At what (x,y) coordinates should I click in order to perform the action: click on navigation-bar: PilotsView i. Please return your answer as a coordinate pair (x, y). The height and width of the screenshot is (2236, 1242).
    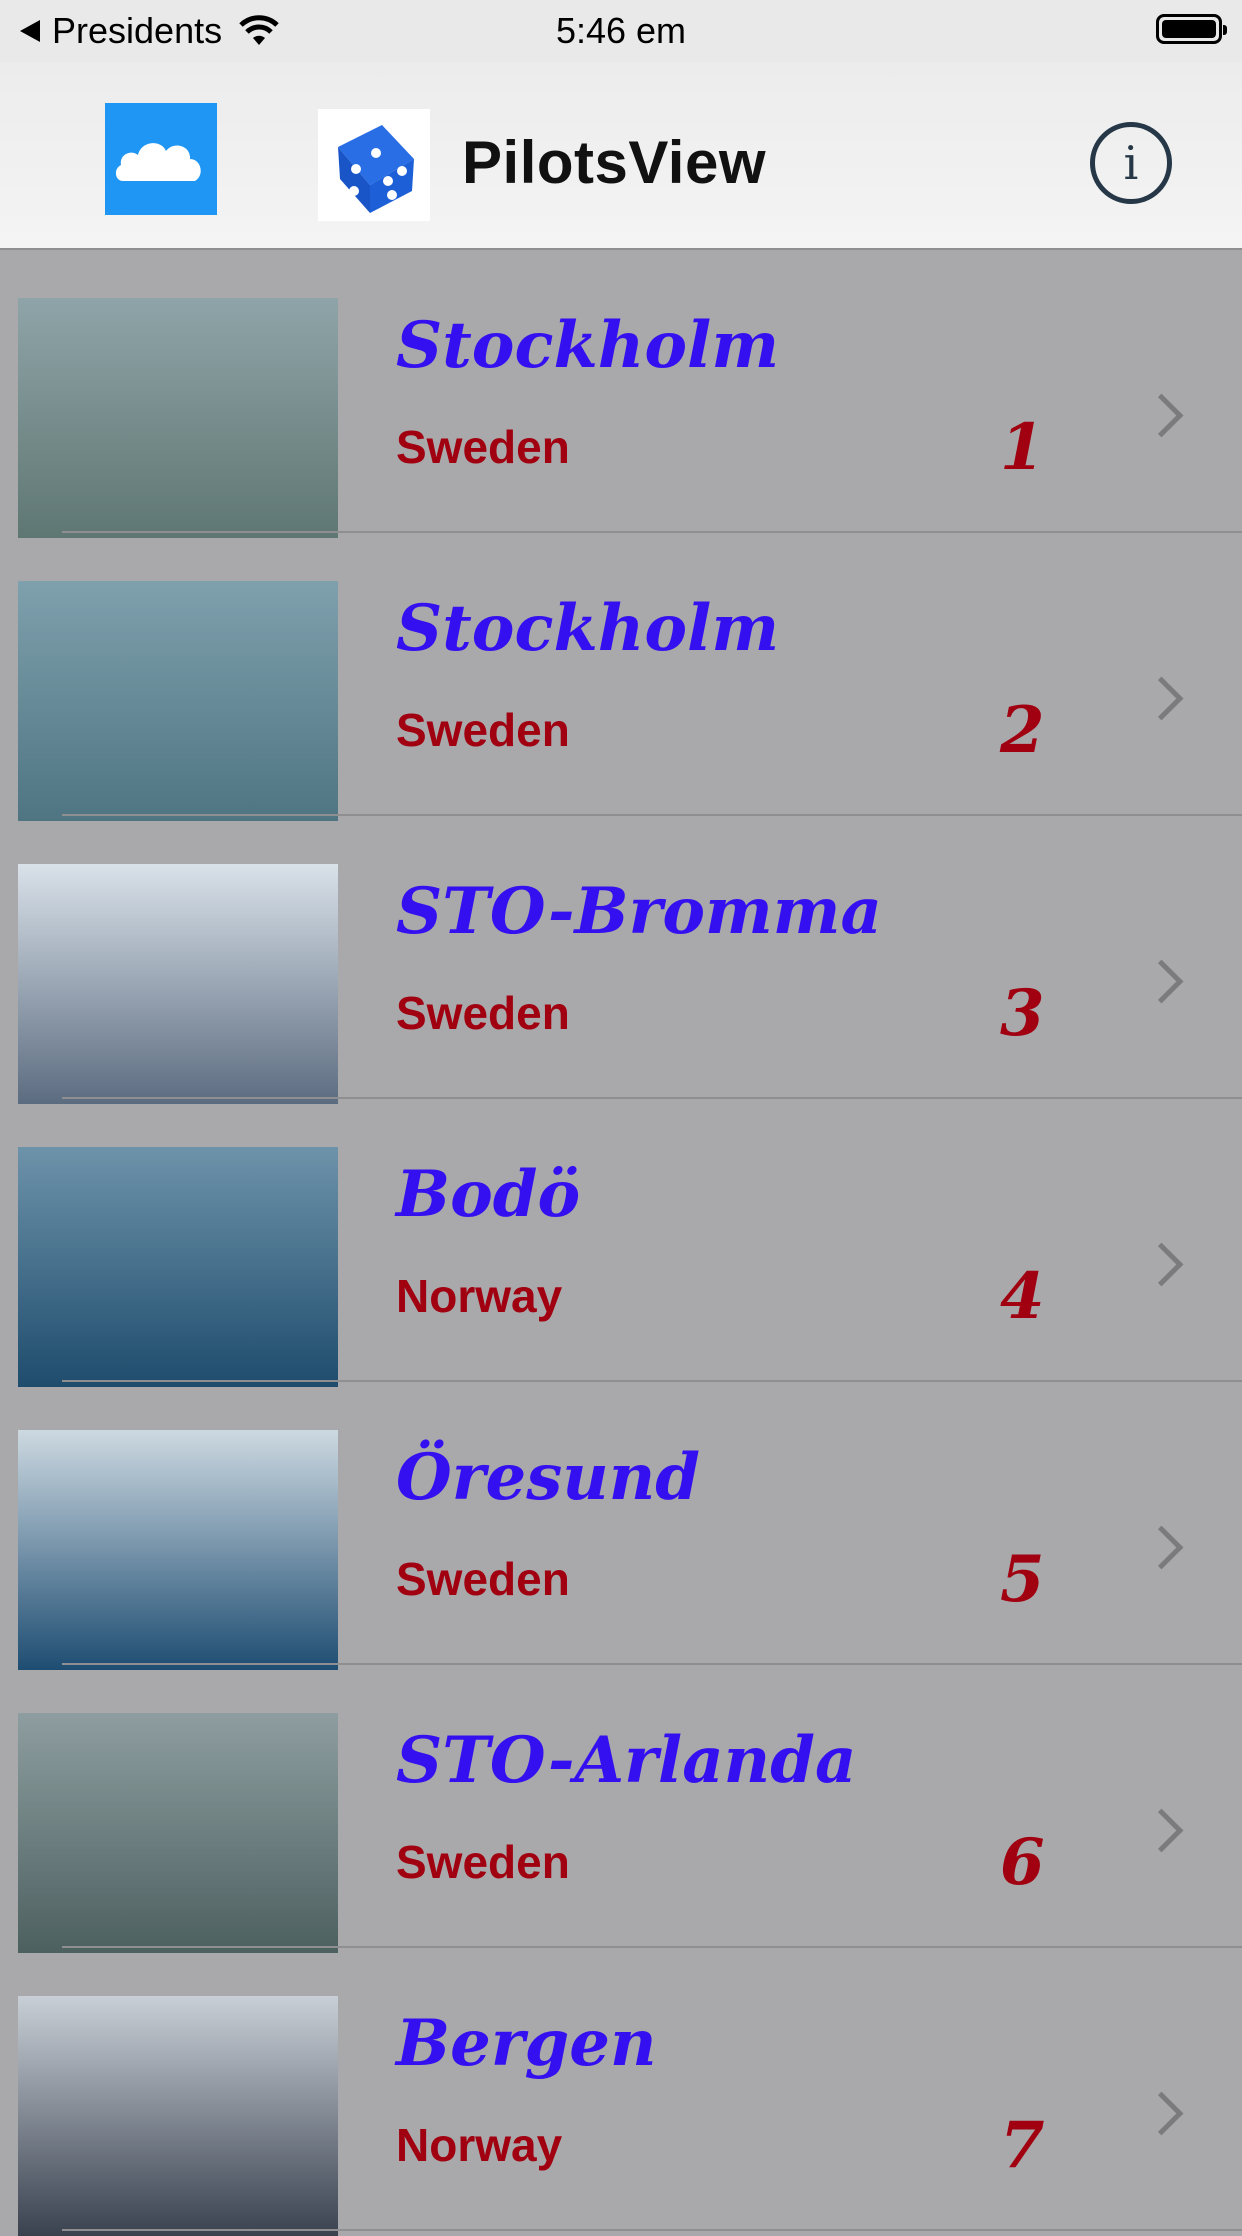
    Looking at the image, I should click on (621, 156).